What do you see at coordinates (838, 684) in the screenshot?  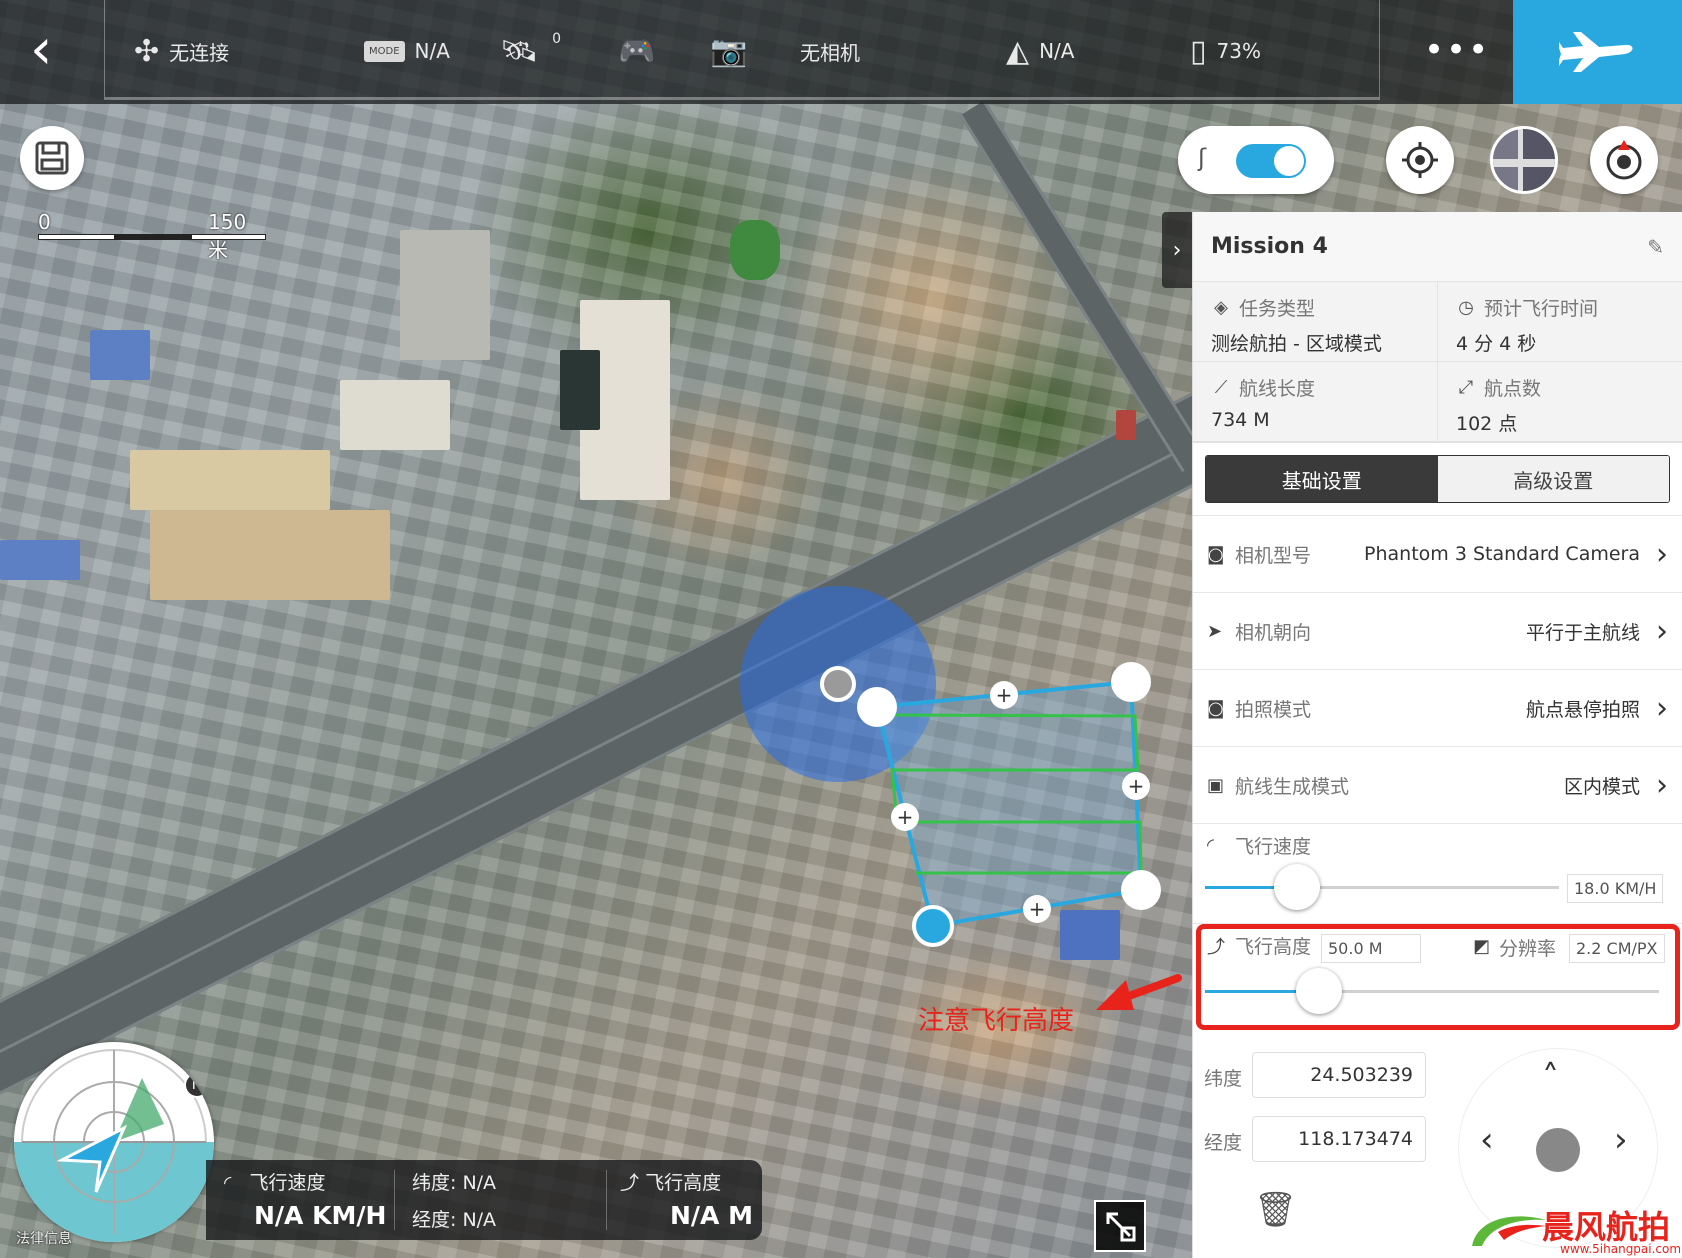 I see `home-point` at bounding box center [838, 684].